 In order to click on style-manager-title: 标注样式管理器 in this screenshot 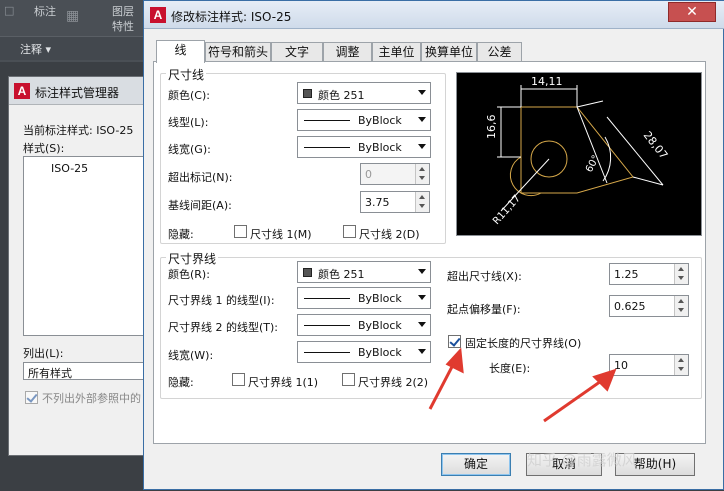, I will do `click(77, 93)`.